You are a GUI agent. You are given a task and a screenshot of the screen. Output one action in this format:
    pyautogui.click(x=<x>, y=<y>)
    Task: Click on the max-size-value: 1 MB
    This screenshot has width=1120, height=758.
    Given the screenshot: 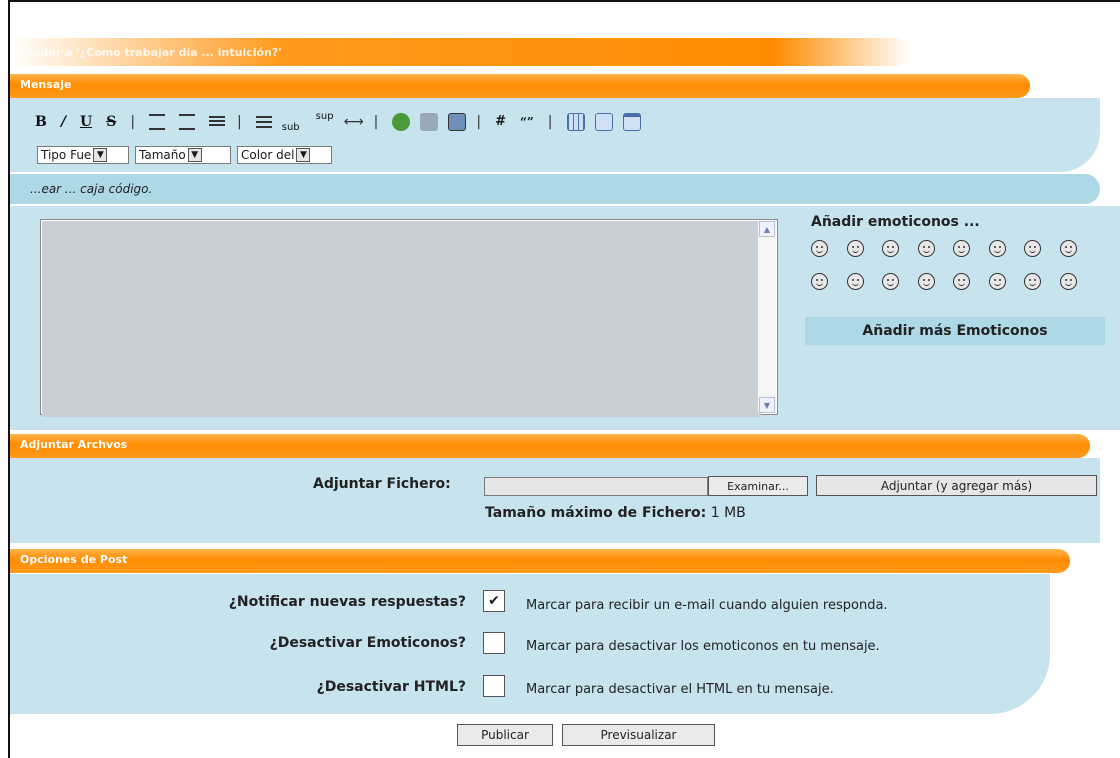 What is the action you would take?
    pyautogui.click(x=728, y=513)
    